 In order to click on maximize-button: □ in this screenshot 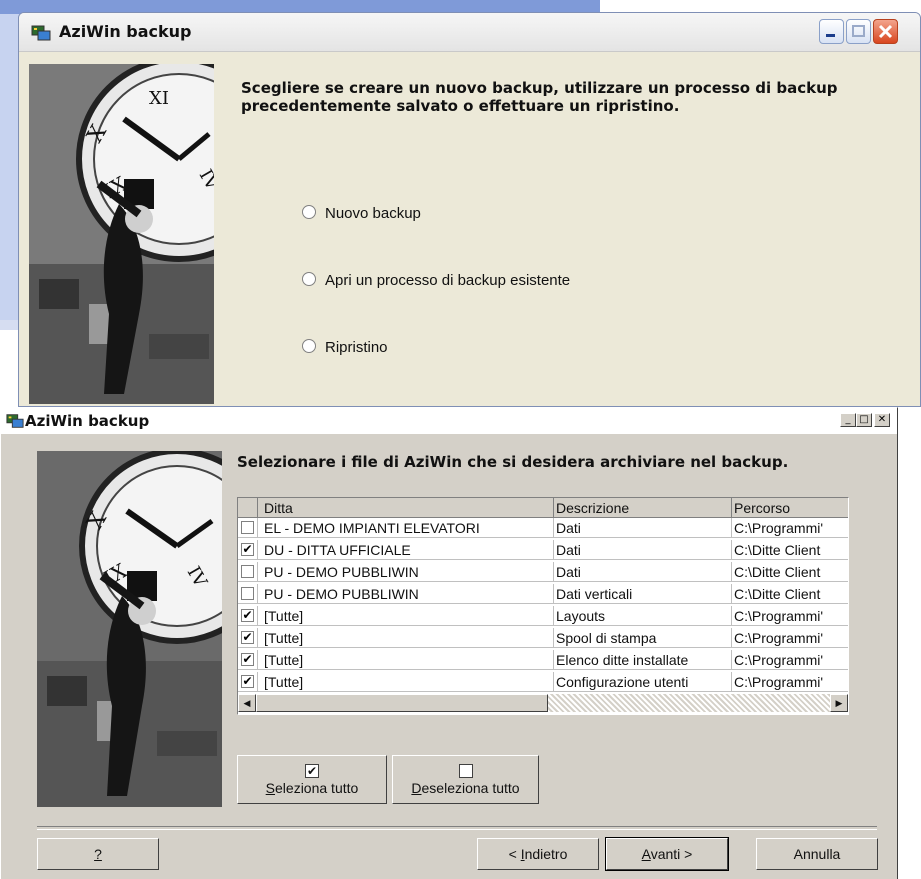, I will do `click(864, 420)`.